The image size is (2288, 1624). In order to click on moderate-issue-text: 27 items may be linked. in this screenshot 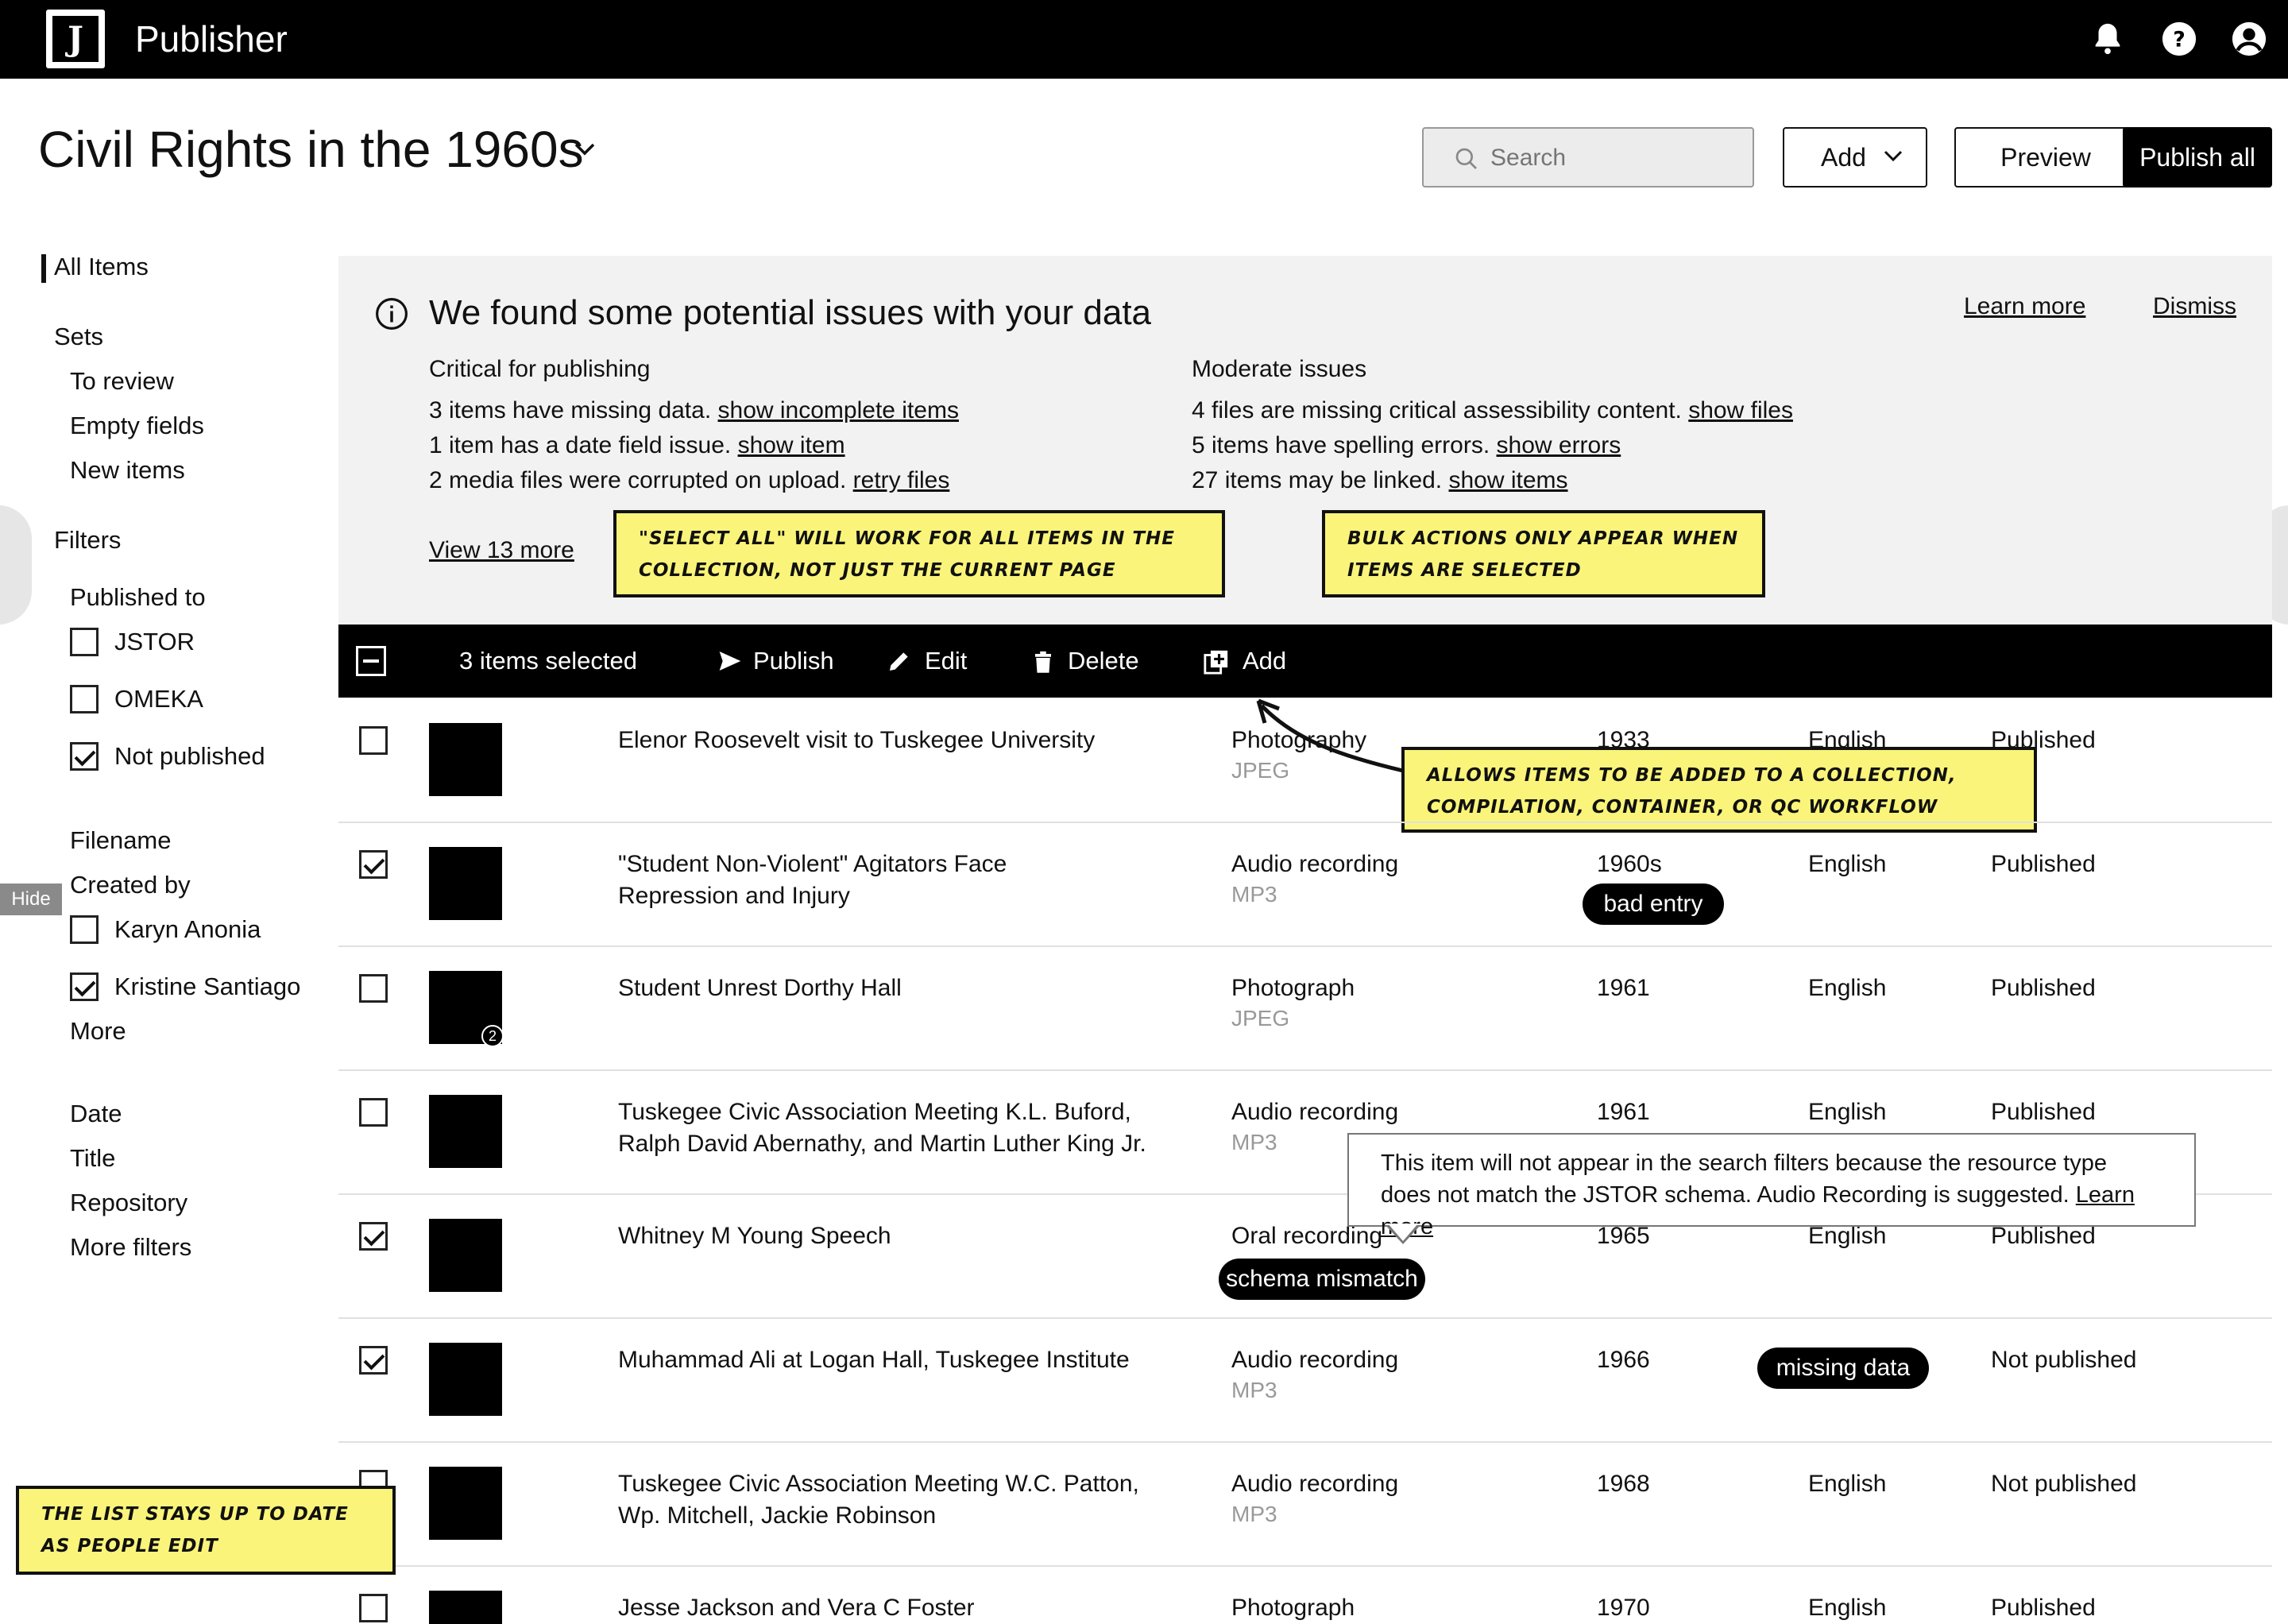, I will do `click(1317, 480)`.